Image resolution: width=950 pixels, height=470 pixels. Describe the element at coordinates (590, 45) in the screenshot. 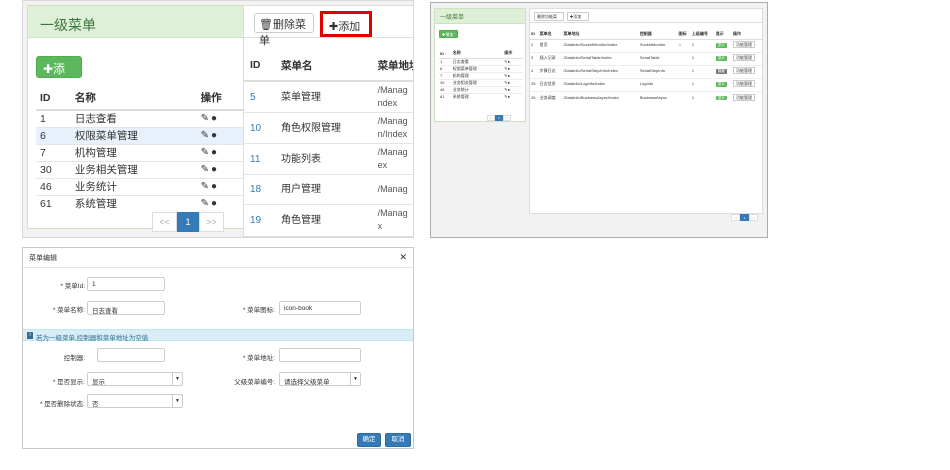

I see `cell-addr: /DataInfo/SocketMonitor/Index` at that location.